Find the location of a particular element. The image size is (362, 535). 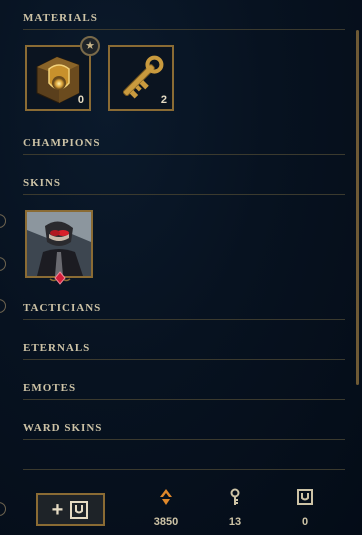

skin-item is located at coordinates (59, 244).